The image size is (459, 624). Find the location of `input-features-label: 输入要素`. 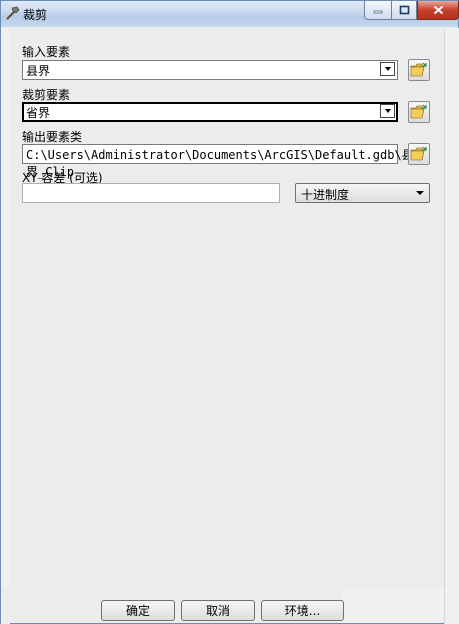

input-features-label: 输入要素 is located at coordinates (46, 52).